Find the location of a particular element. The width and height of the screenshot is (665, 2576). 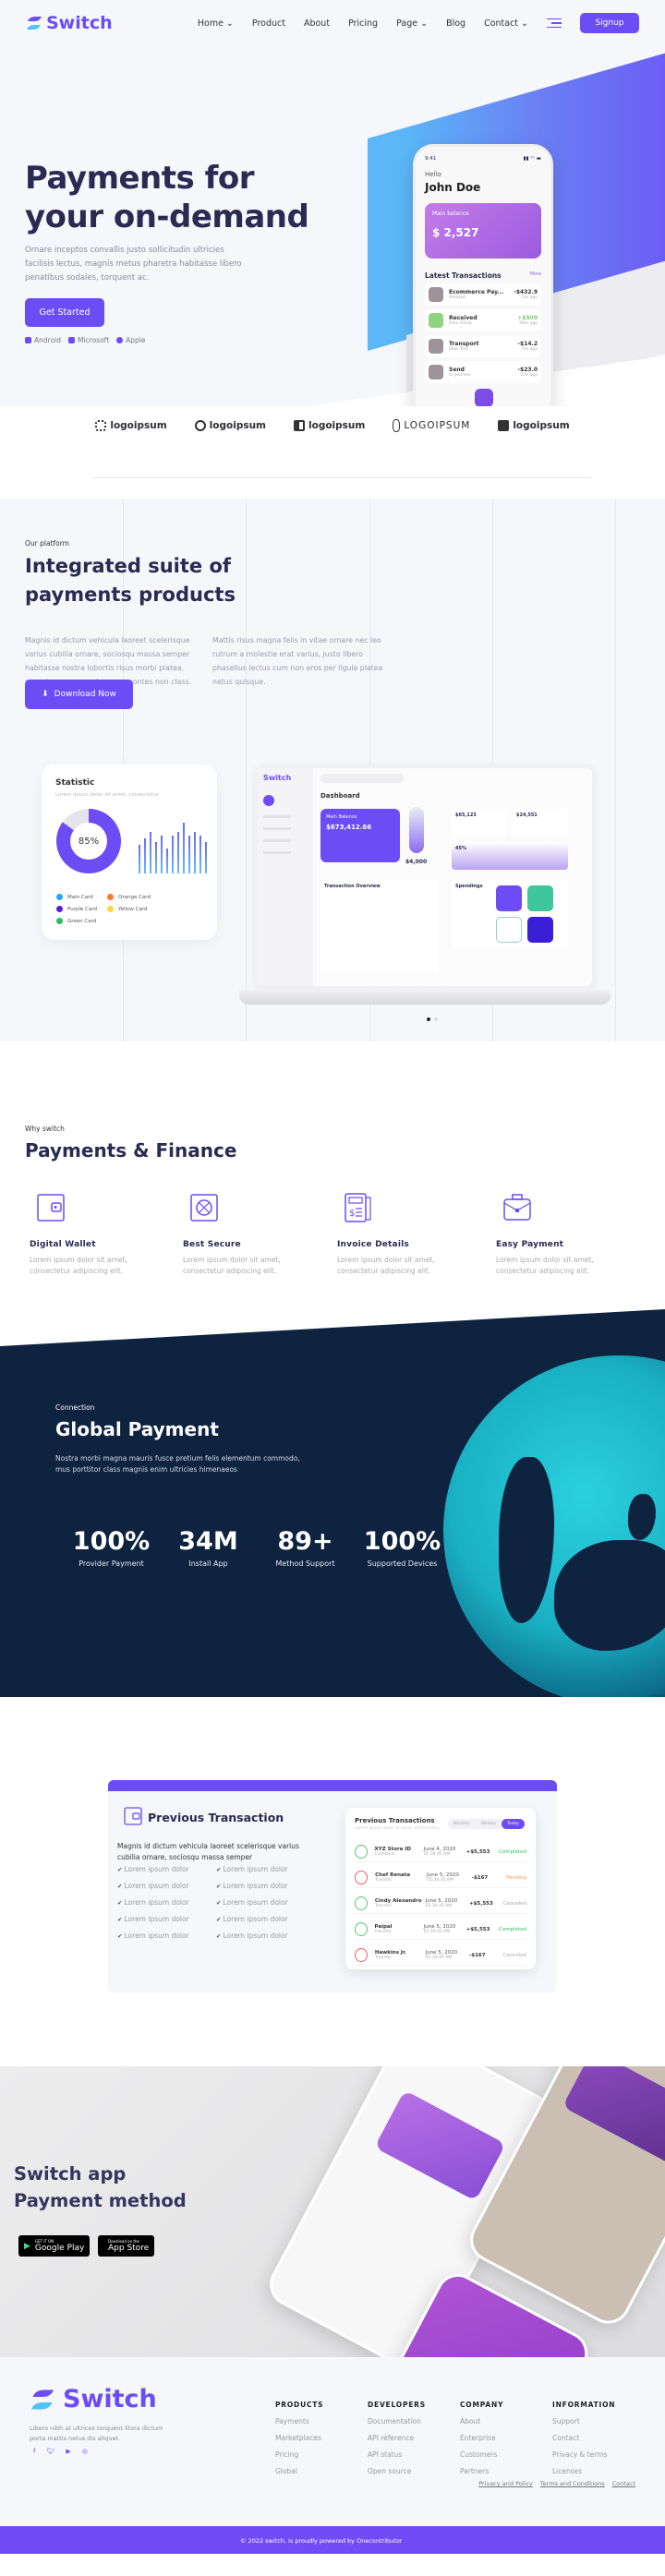

nav-page: Page ⌄ is located at coordinates (412, 23).